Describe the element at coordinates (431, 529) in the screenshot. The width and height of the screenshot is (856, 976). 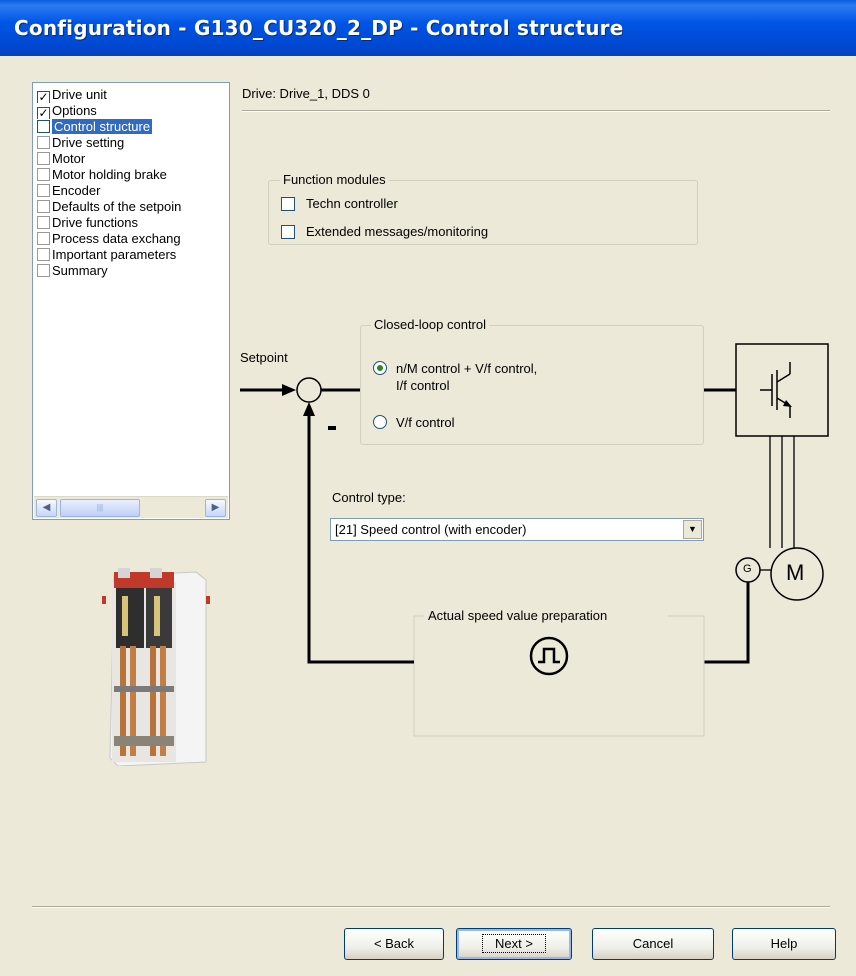
I see `control-type-value: [21] Speed control (with encoder)` at that location.